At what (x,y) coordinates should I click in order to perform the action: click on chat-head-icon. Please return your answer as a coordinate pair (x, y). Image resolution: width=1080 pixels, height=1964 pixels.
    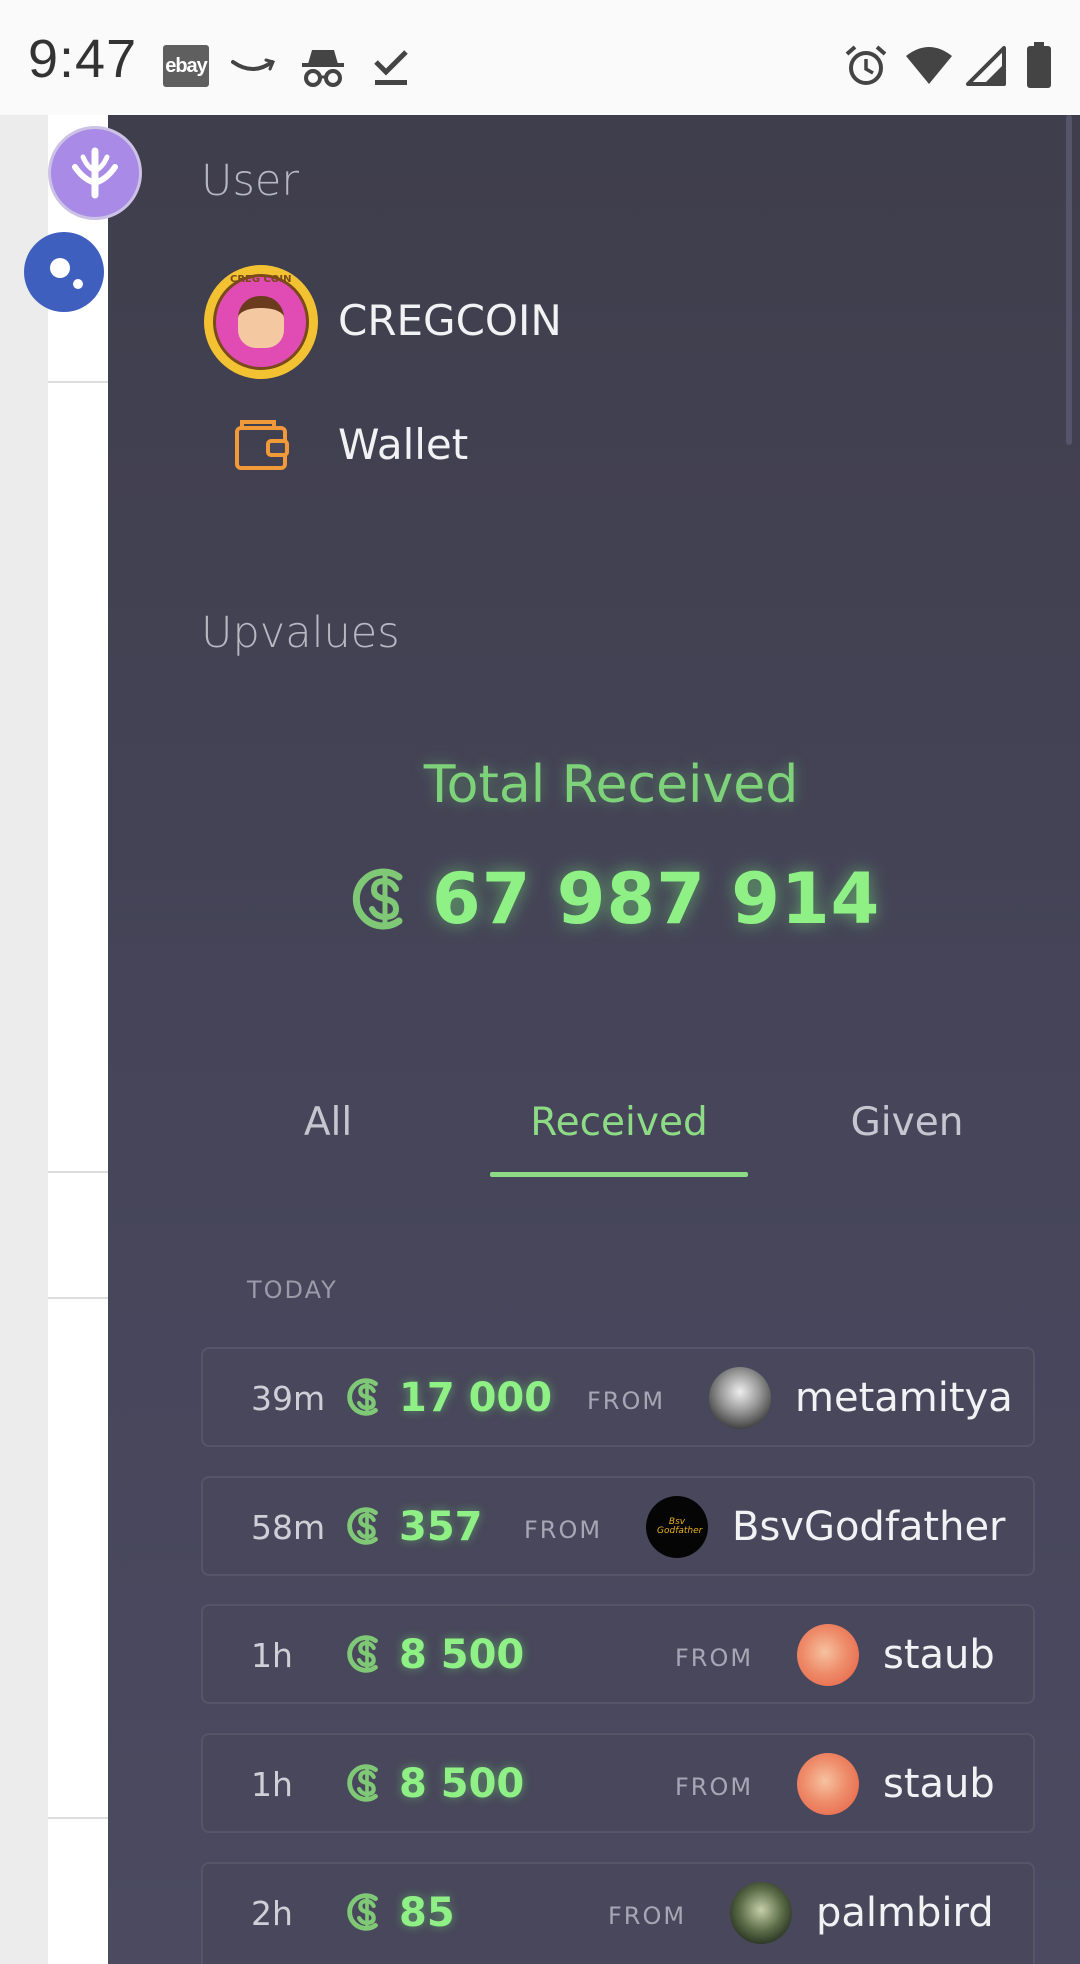
    Looking at the image, I should click on (66, 273).